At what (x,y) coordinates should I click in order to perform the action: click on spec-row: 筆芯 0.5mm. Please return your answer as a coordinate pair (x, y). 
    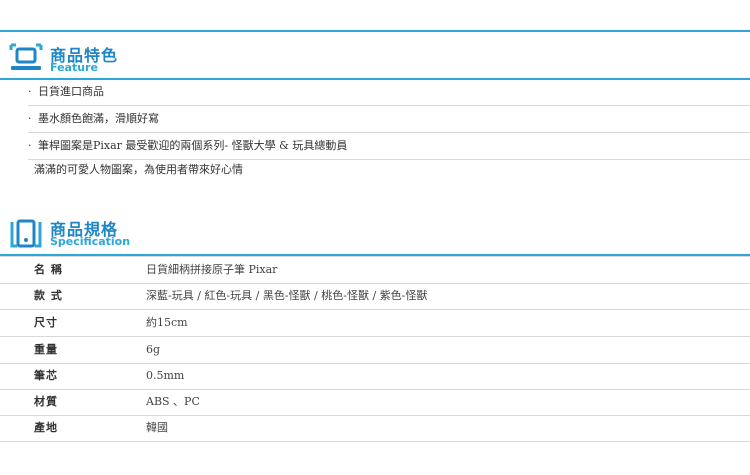
    Looking at the image, I should click on (375, 376).